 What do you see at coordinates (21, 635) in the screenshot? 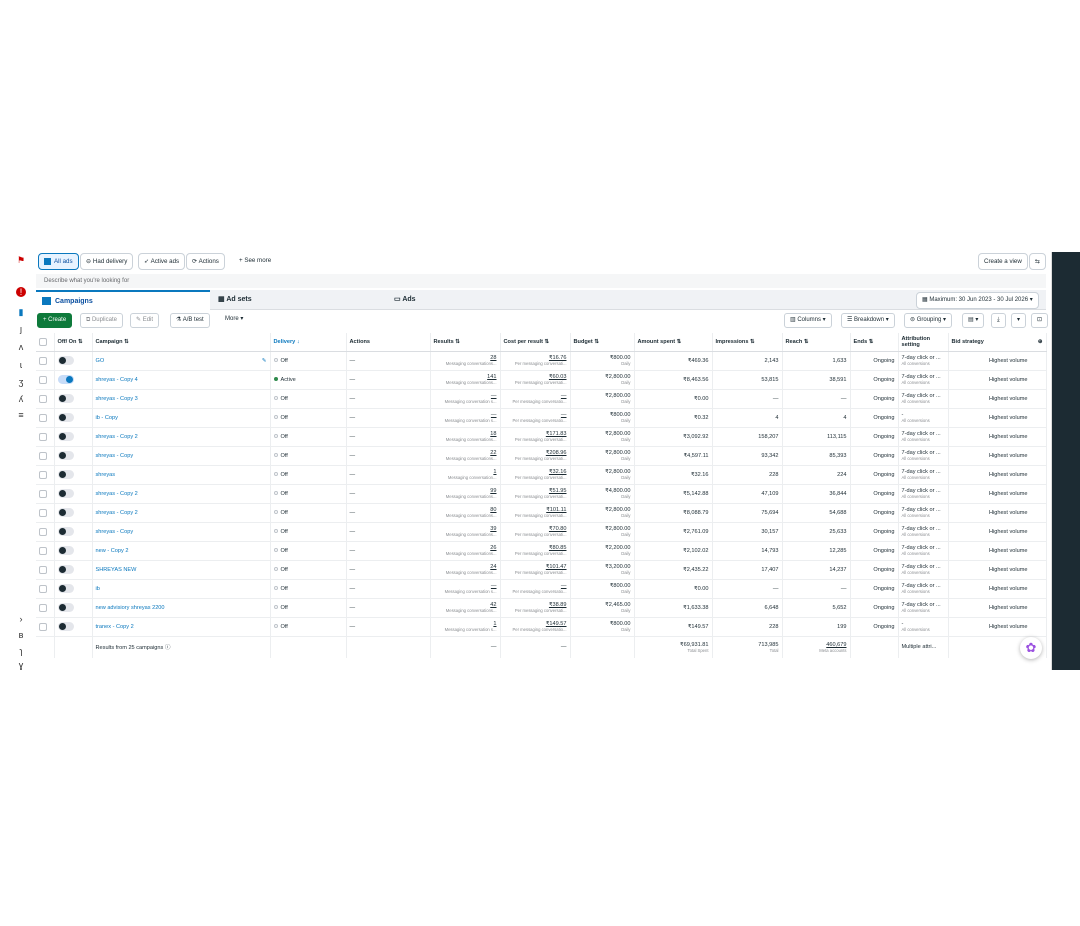
I see `rail-icon-7: ʙ` at bounding box center [21, 635].